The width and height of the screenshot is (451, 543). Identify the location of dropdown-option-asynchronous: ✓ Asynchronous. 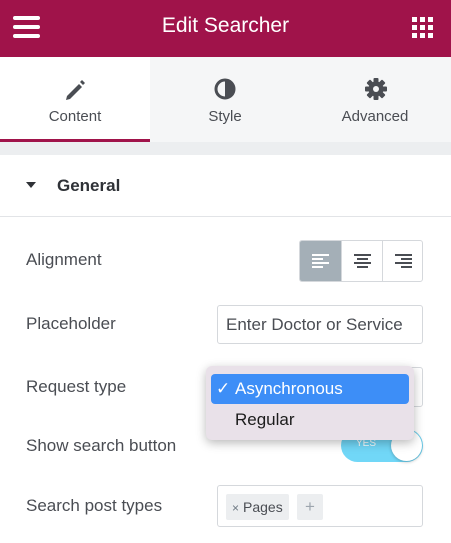
(310, 389).